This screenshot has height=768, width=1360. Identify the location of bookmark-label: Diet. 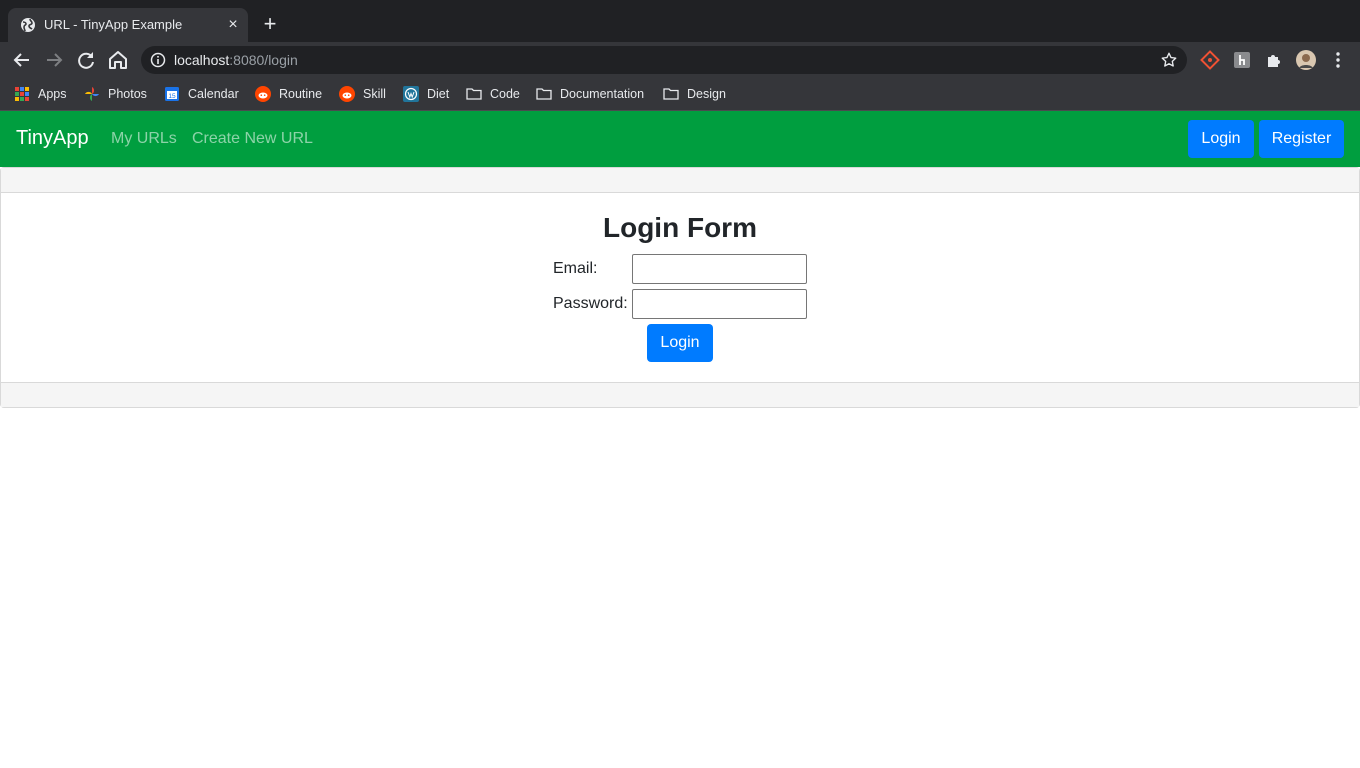
(438, 94).